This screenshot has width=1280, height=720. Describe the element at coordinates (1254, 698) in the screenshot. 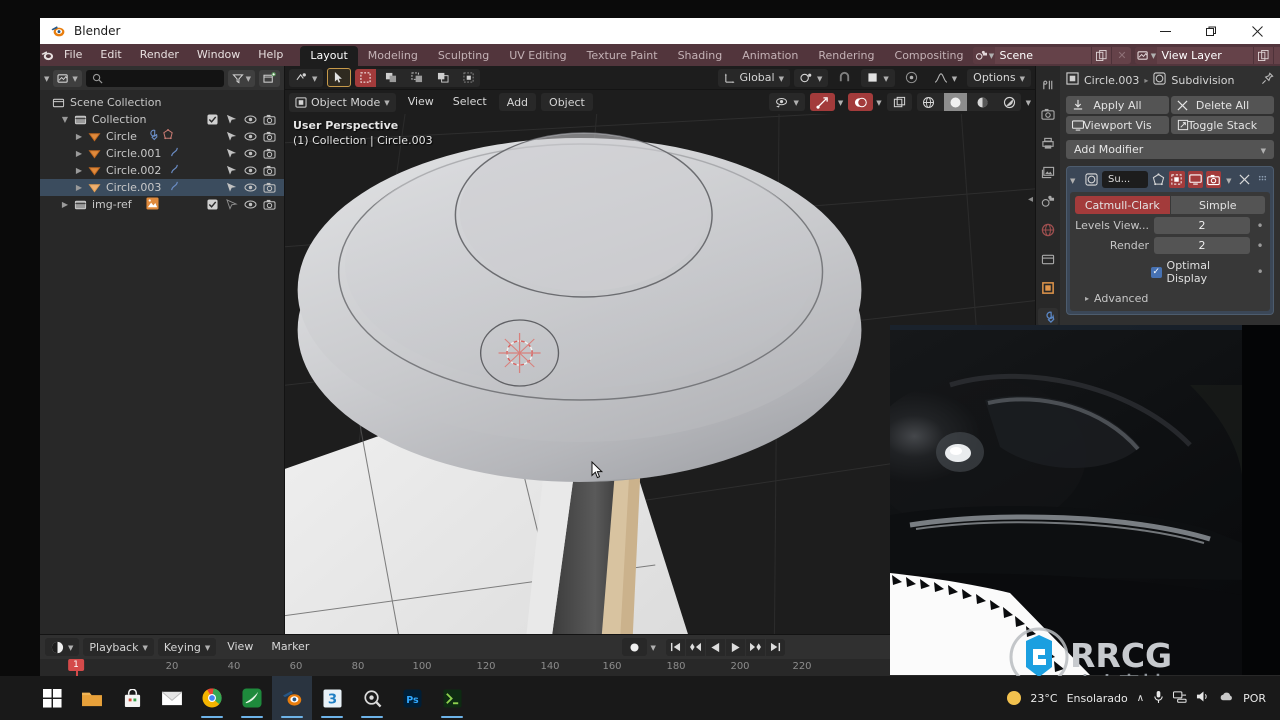

I see `pt-language-label: POR` at that location.